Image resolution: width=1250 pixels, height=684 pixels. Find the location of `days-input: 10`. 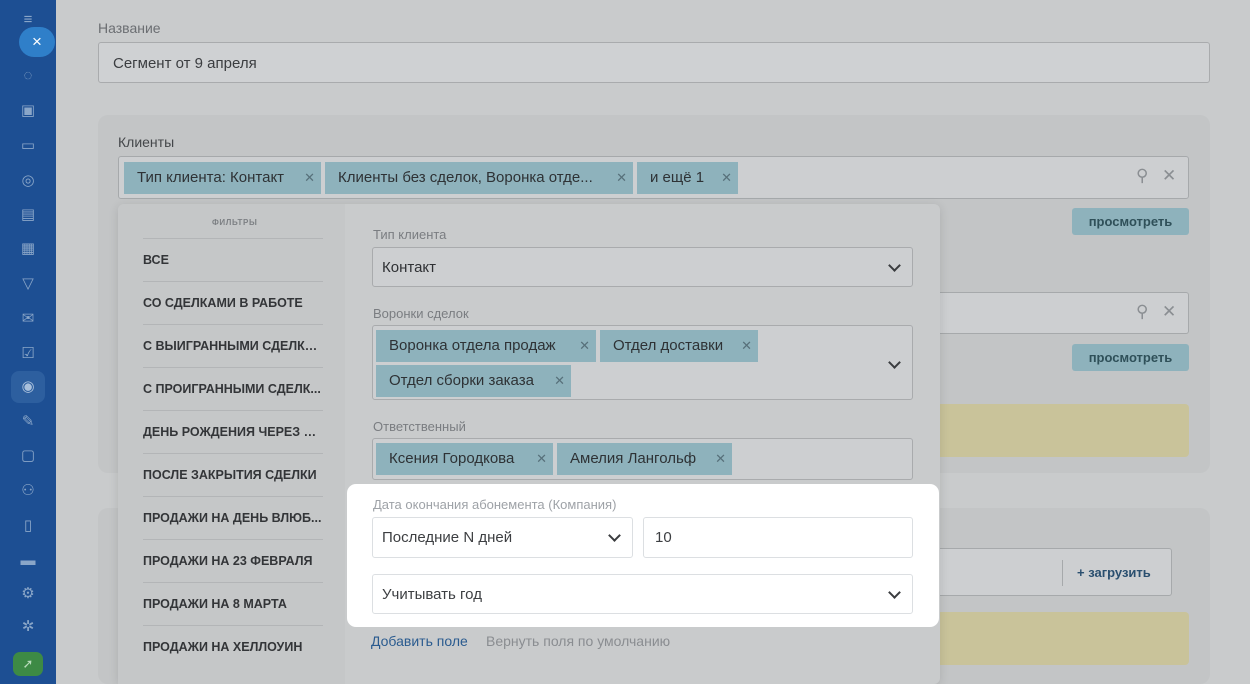

days-input: 10 is located at coordinates (778, 537).